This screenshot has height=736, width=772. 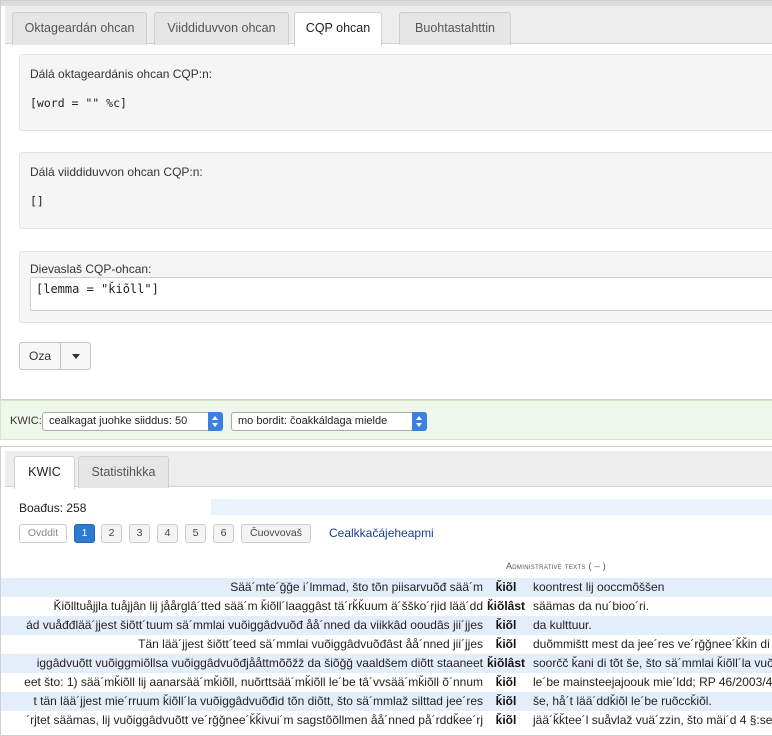 I want to click on page-button-3: 3, so click(x=139, y=533).